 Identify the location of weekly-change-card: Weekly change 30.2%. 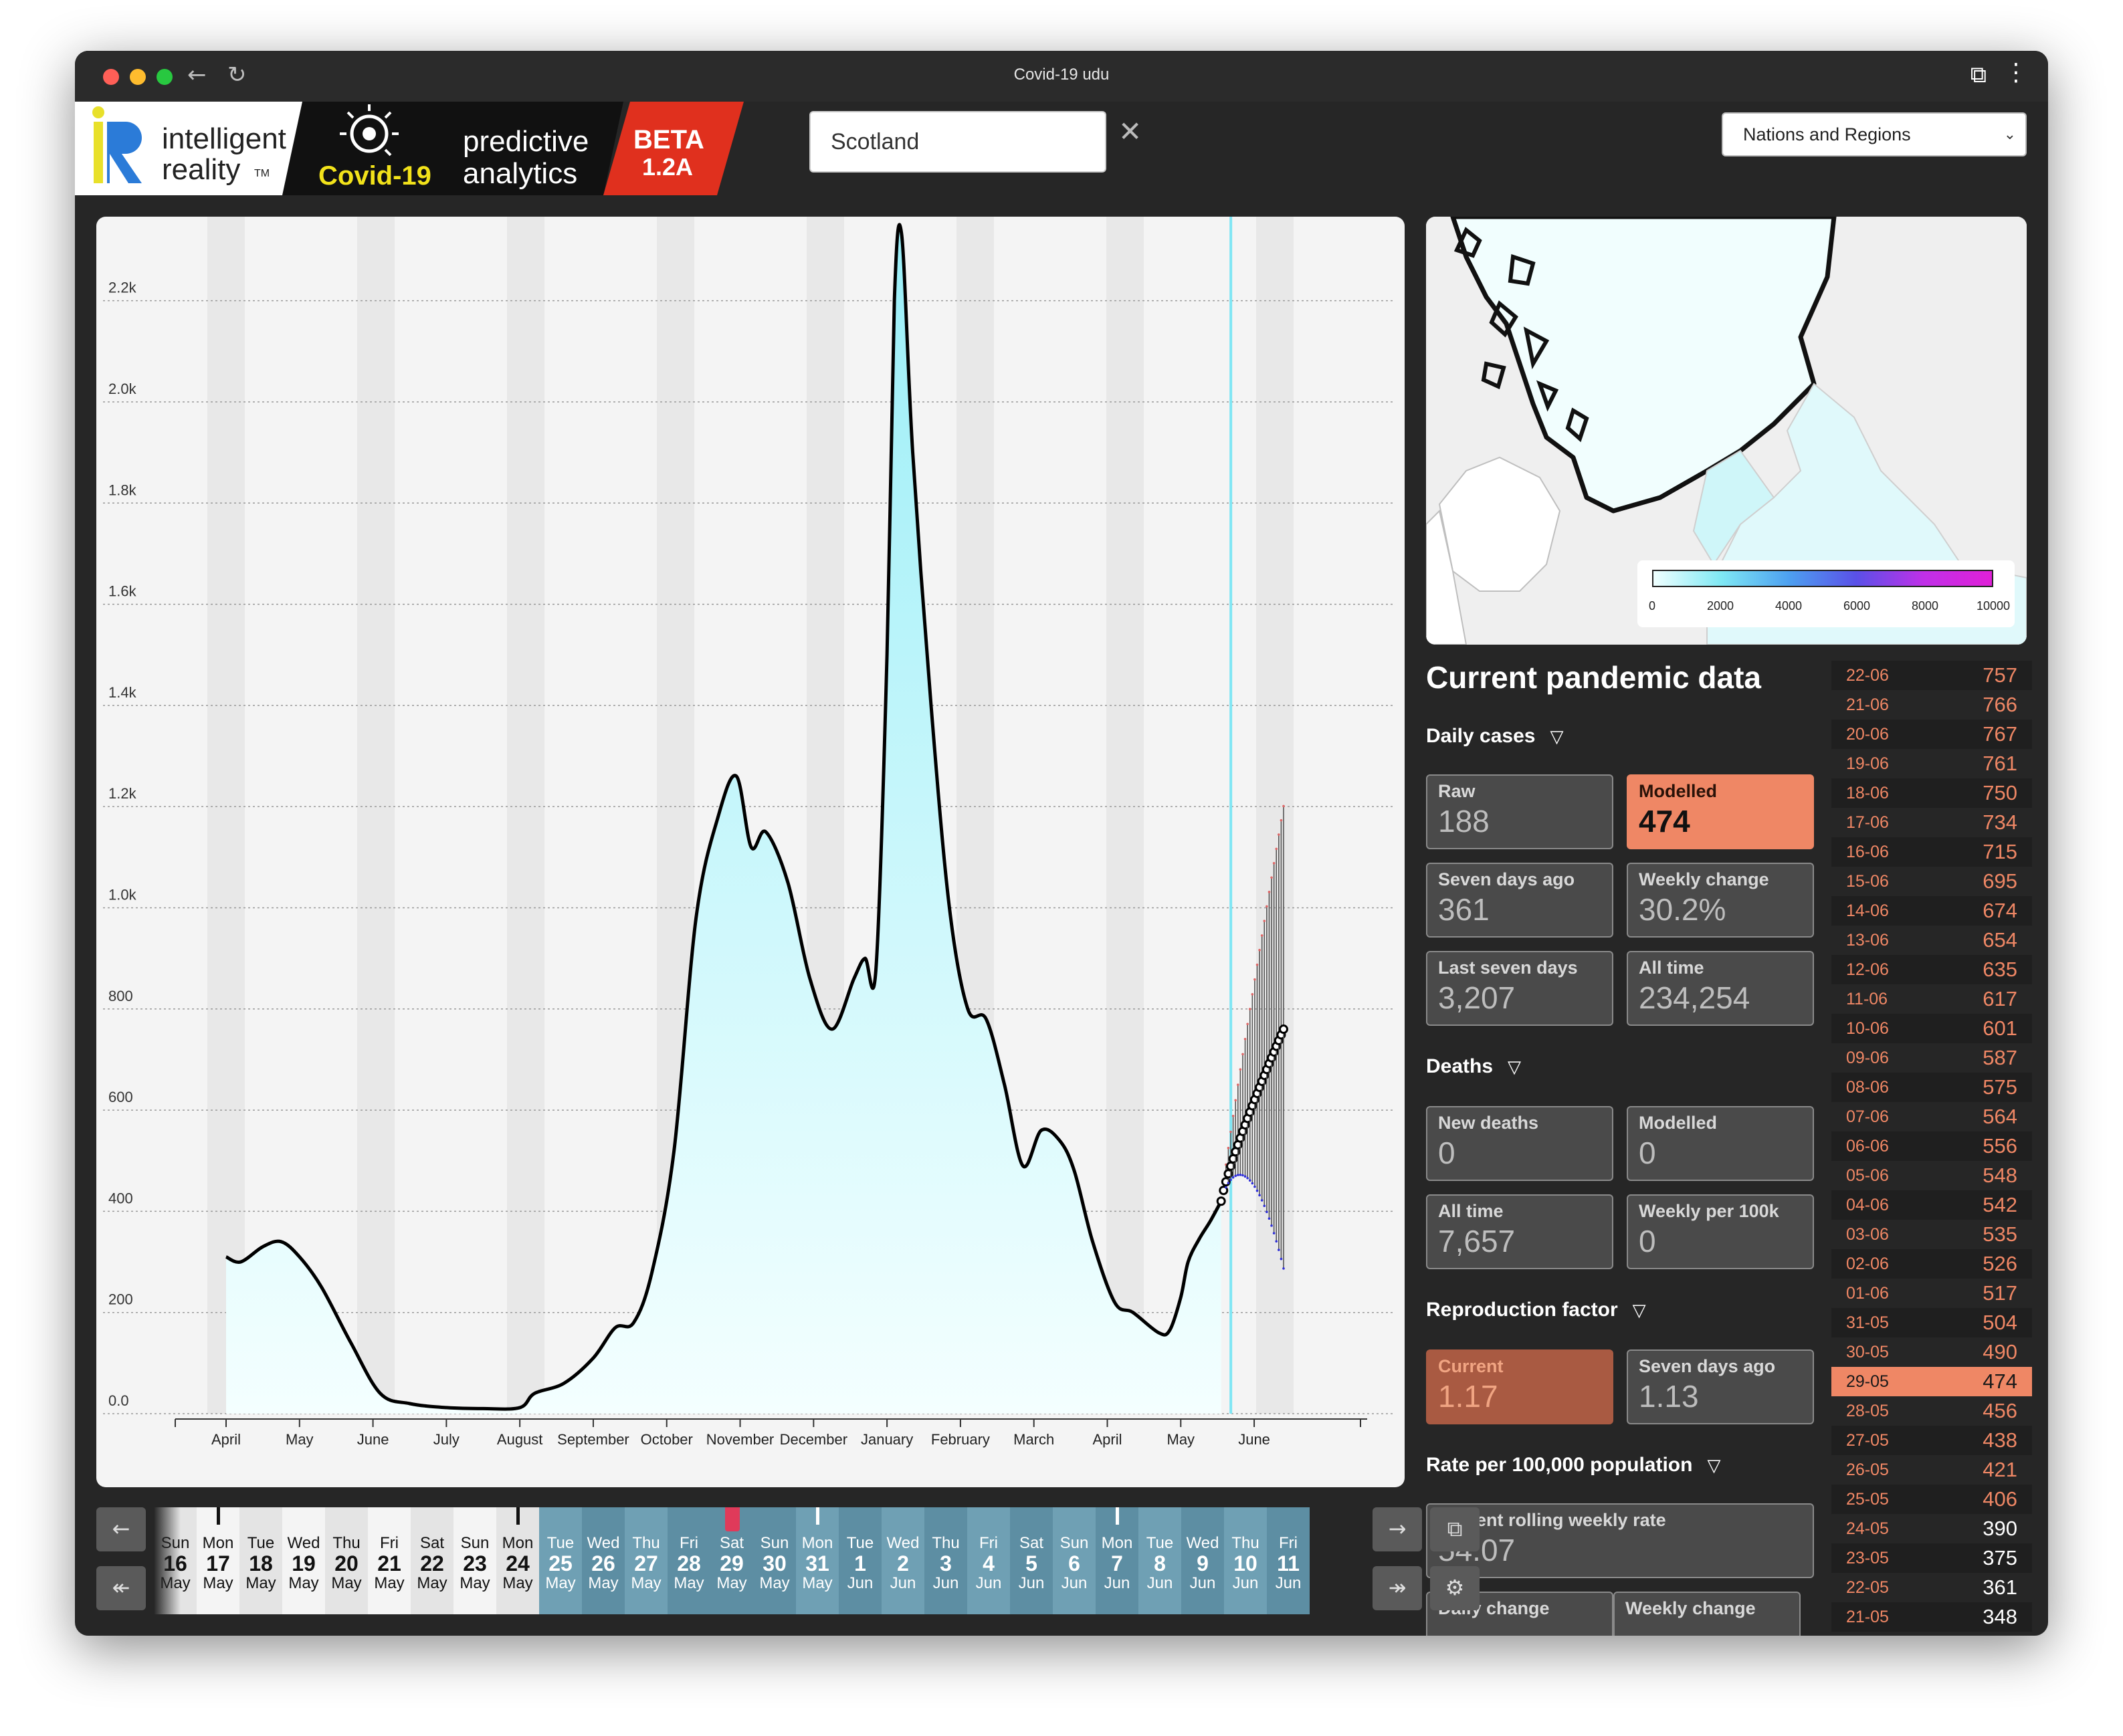
(1720, 900).